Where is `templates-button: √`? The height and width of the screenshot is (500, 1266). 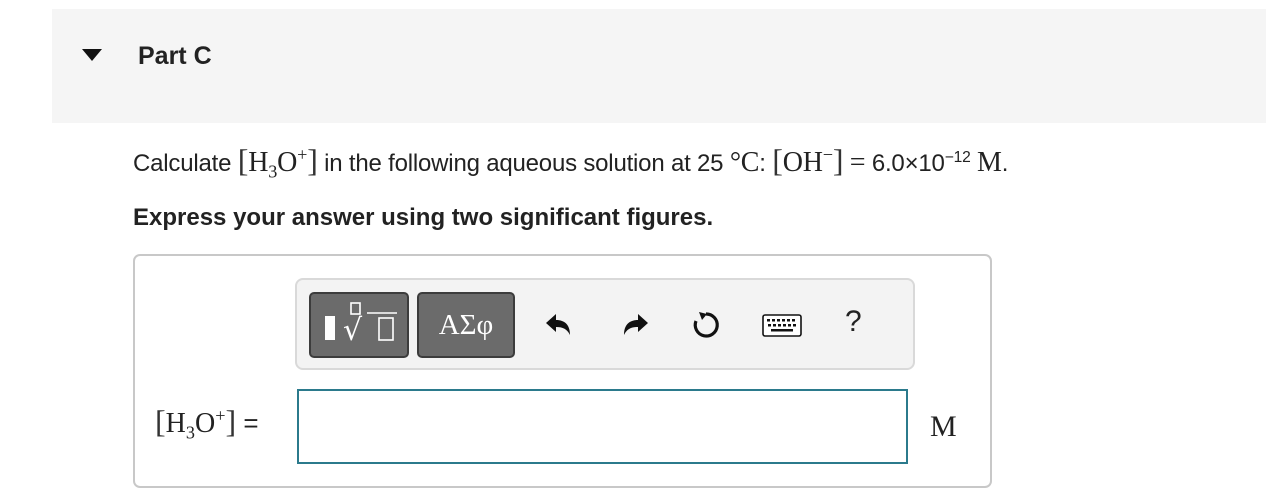
templates-button: √ is located at coordinates (359, 325).